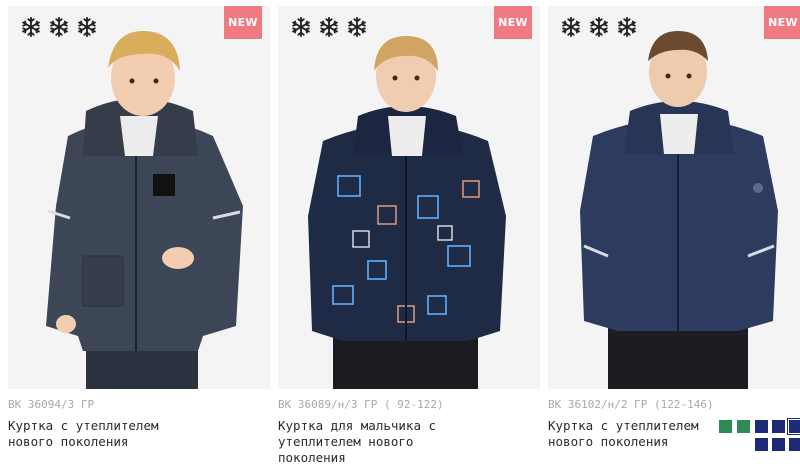  I want to click on product-sku: ВК 36094/3 ГР, so click(51, 404).